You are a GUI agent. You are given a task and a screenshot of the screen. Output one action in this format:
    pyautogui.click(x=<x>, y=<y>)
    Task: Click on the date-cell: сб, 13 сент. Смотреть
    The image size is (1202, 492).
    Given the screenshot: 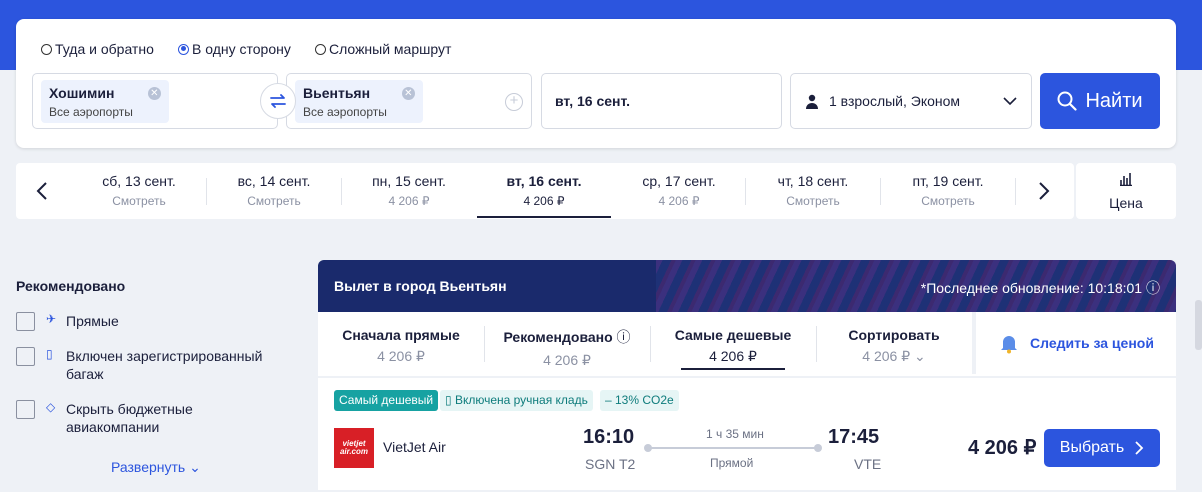 What is the action you would take?
    pyautogui.click(x=139, y=191)
    